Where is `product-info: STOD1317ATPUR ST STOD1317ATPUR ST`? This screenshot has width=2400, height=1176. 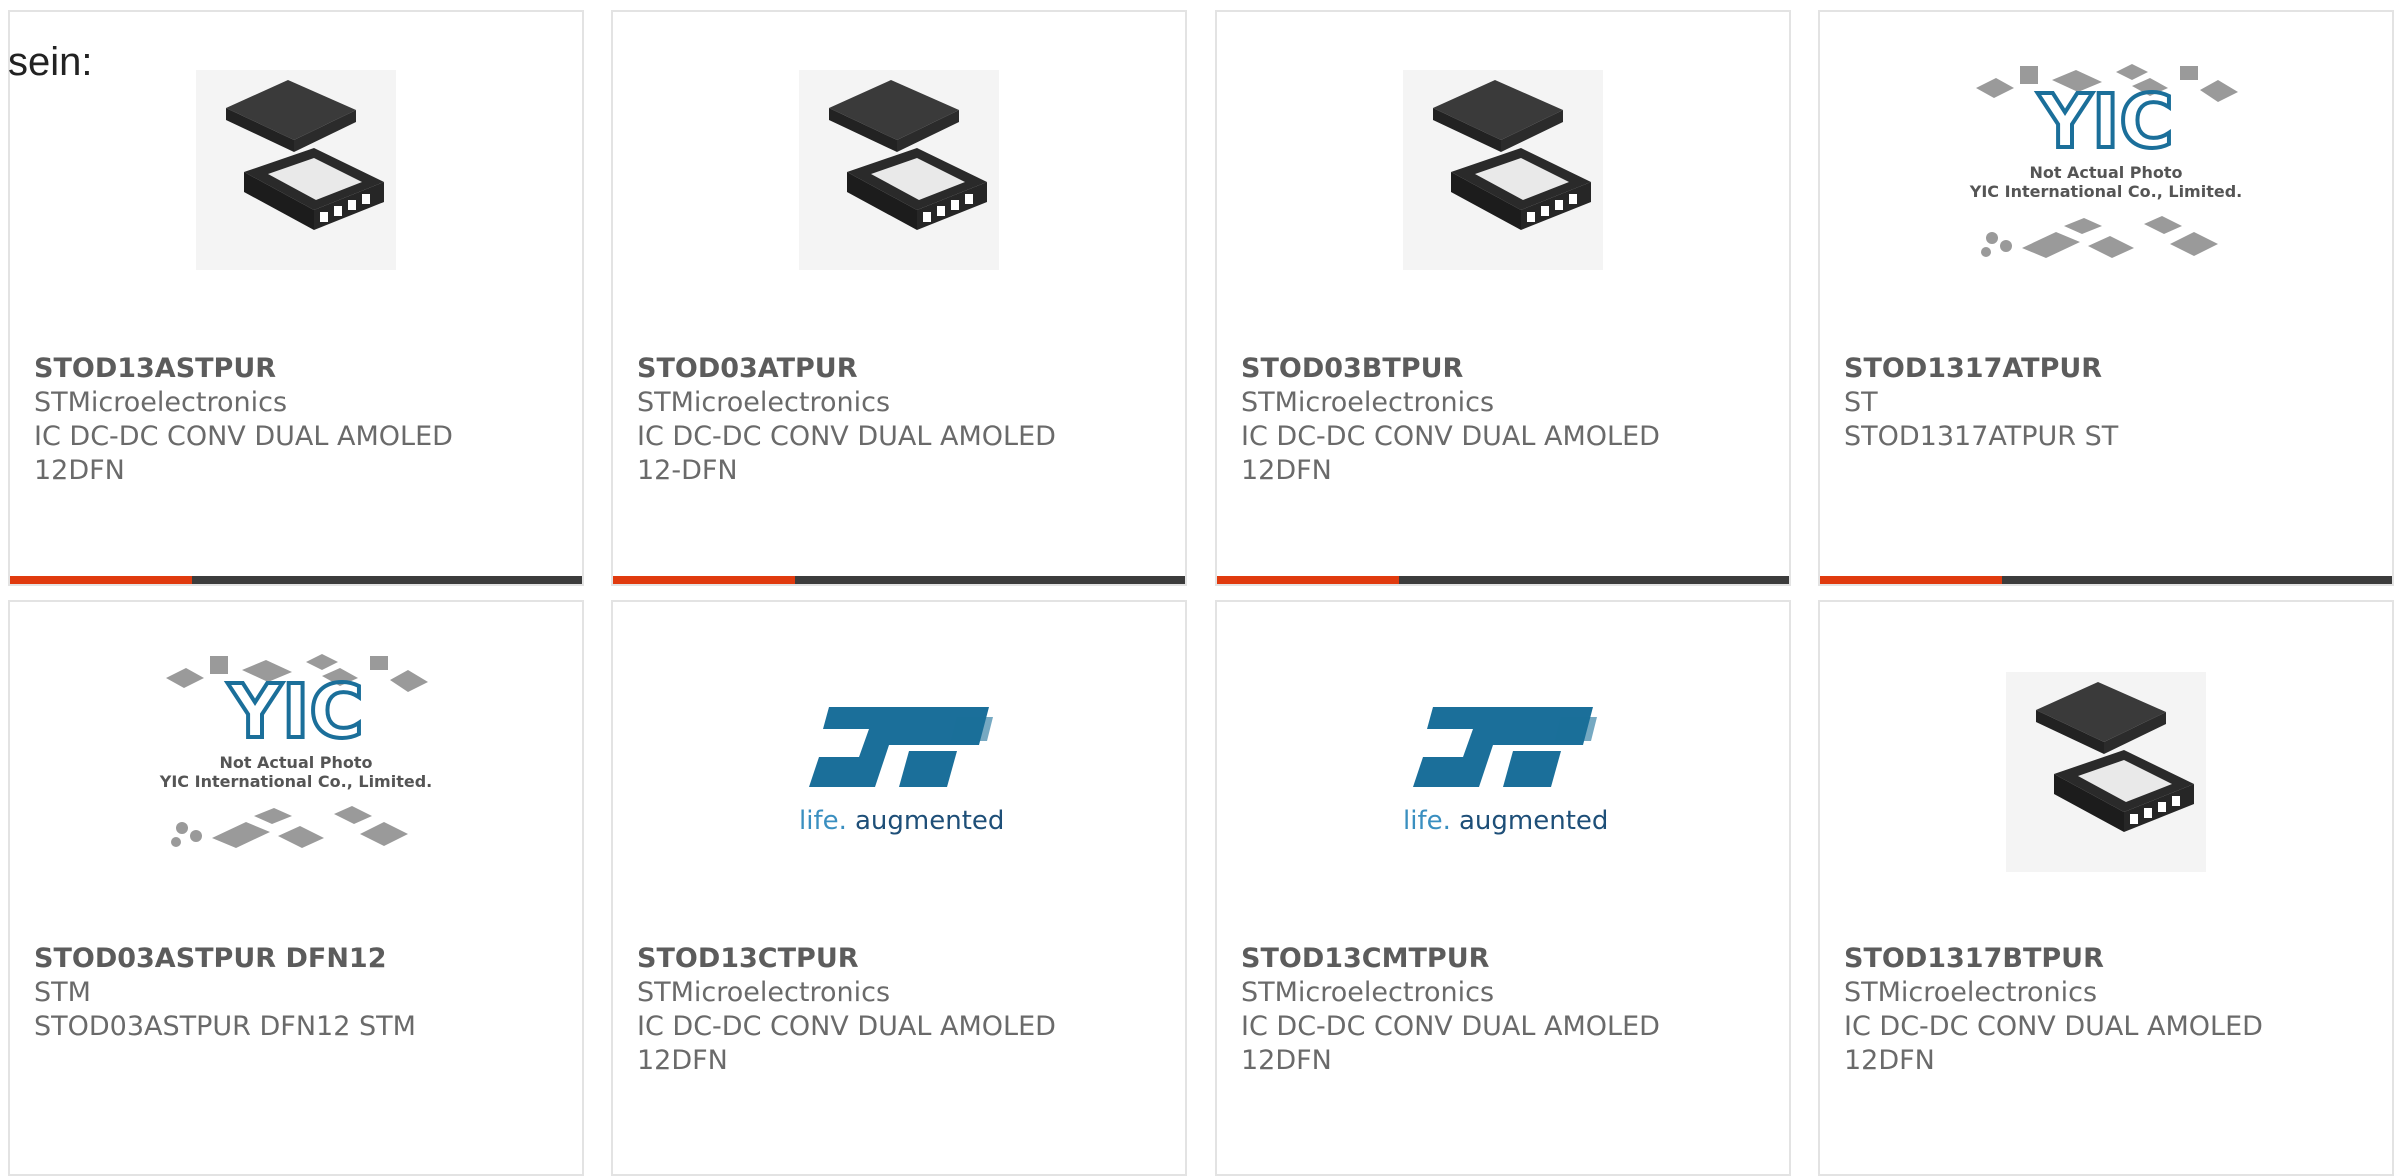
product-info: STOD1317ATPUR ST STOD1317ATPUR ST is located at coordinates (2110, 403).